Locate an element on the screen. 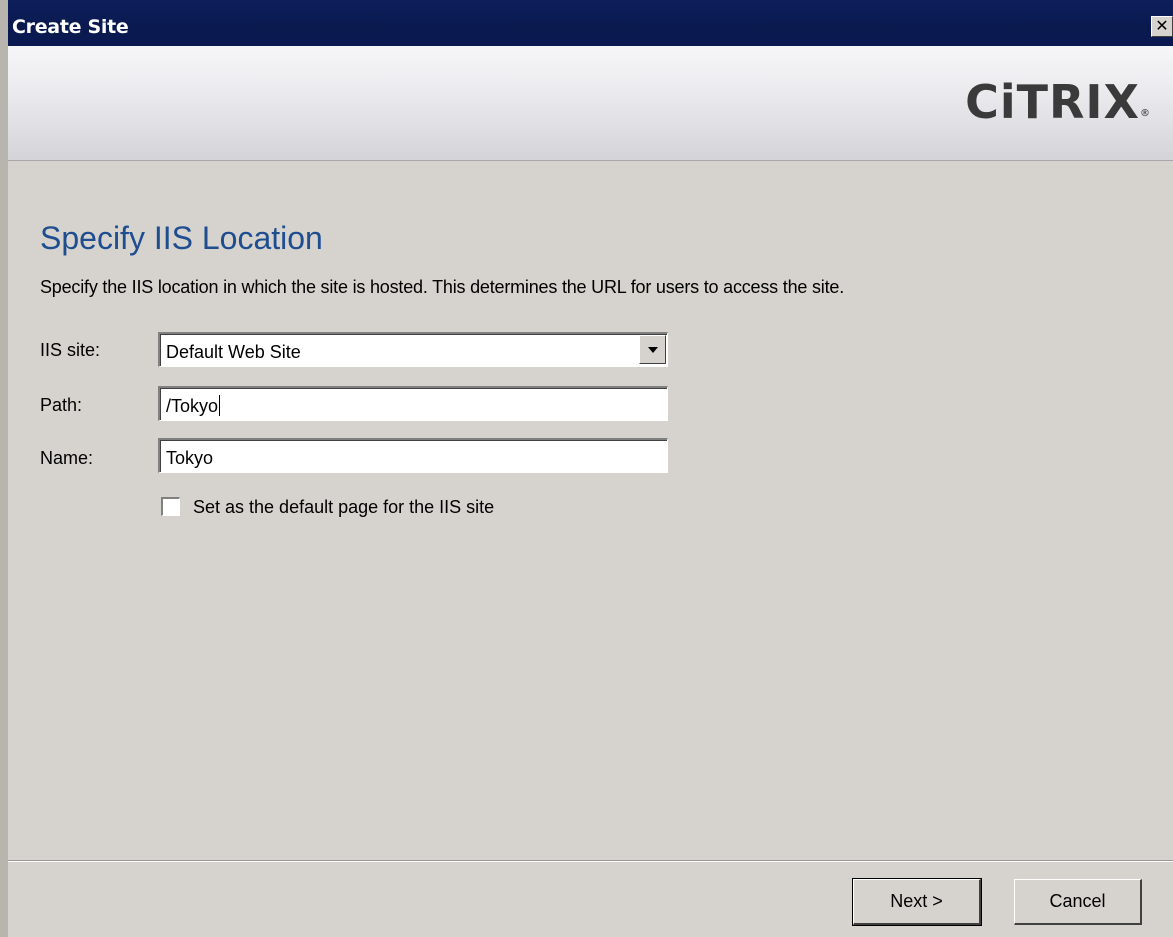 This screenshot has height=937, width=1173. close-icon: ✕ is located at coordinates (1162, 25).